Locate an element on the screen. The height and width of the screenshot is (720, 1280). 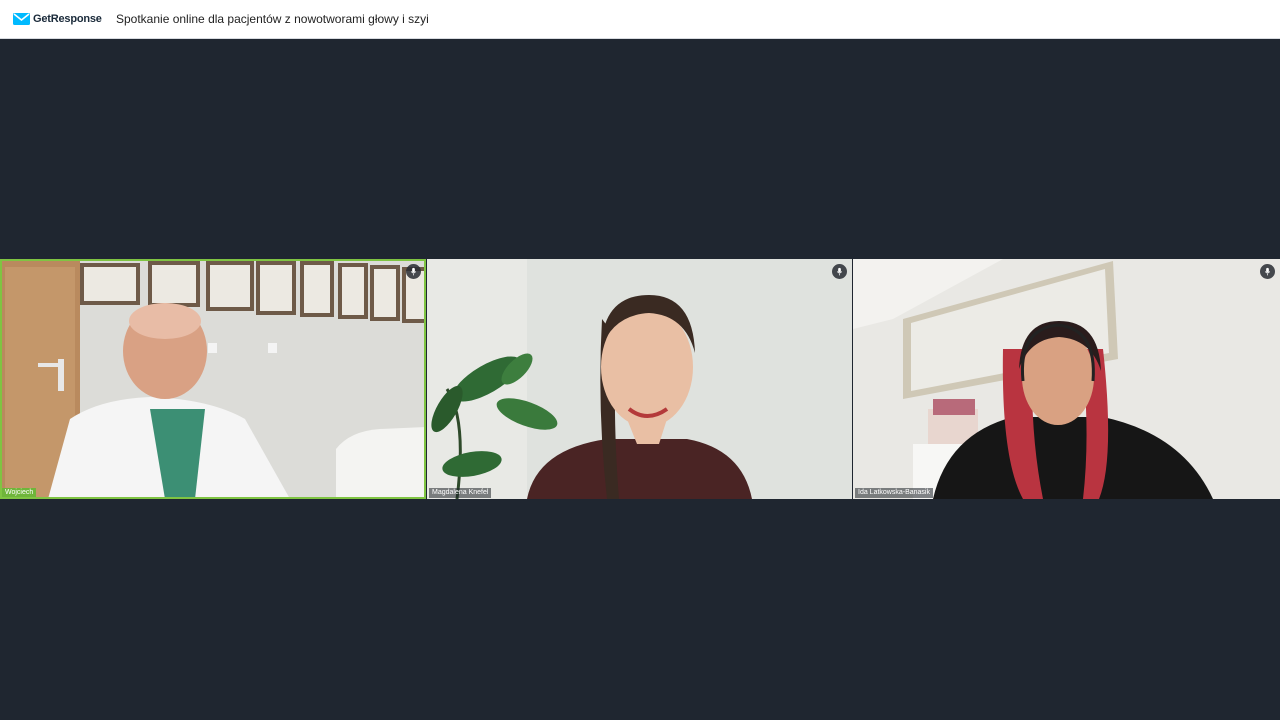
video-tile-wojciech: Wojciech is located at coordinates (213, 379).